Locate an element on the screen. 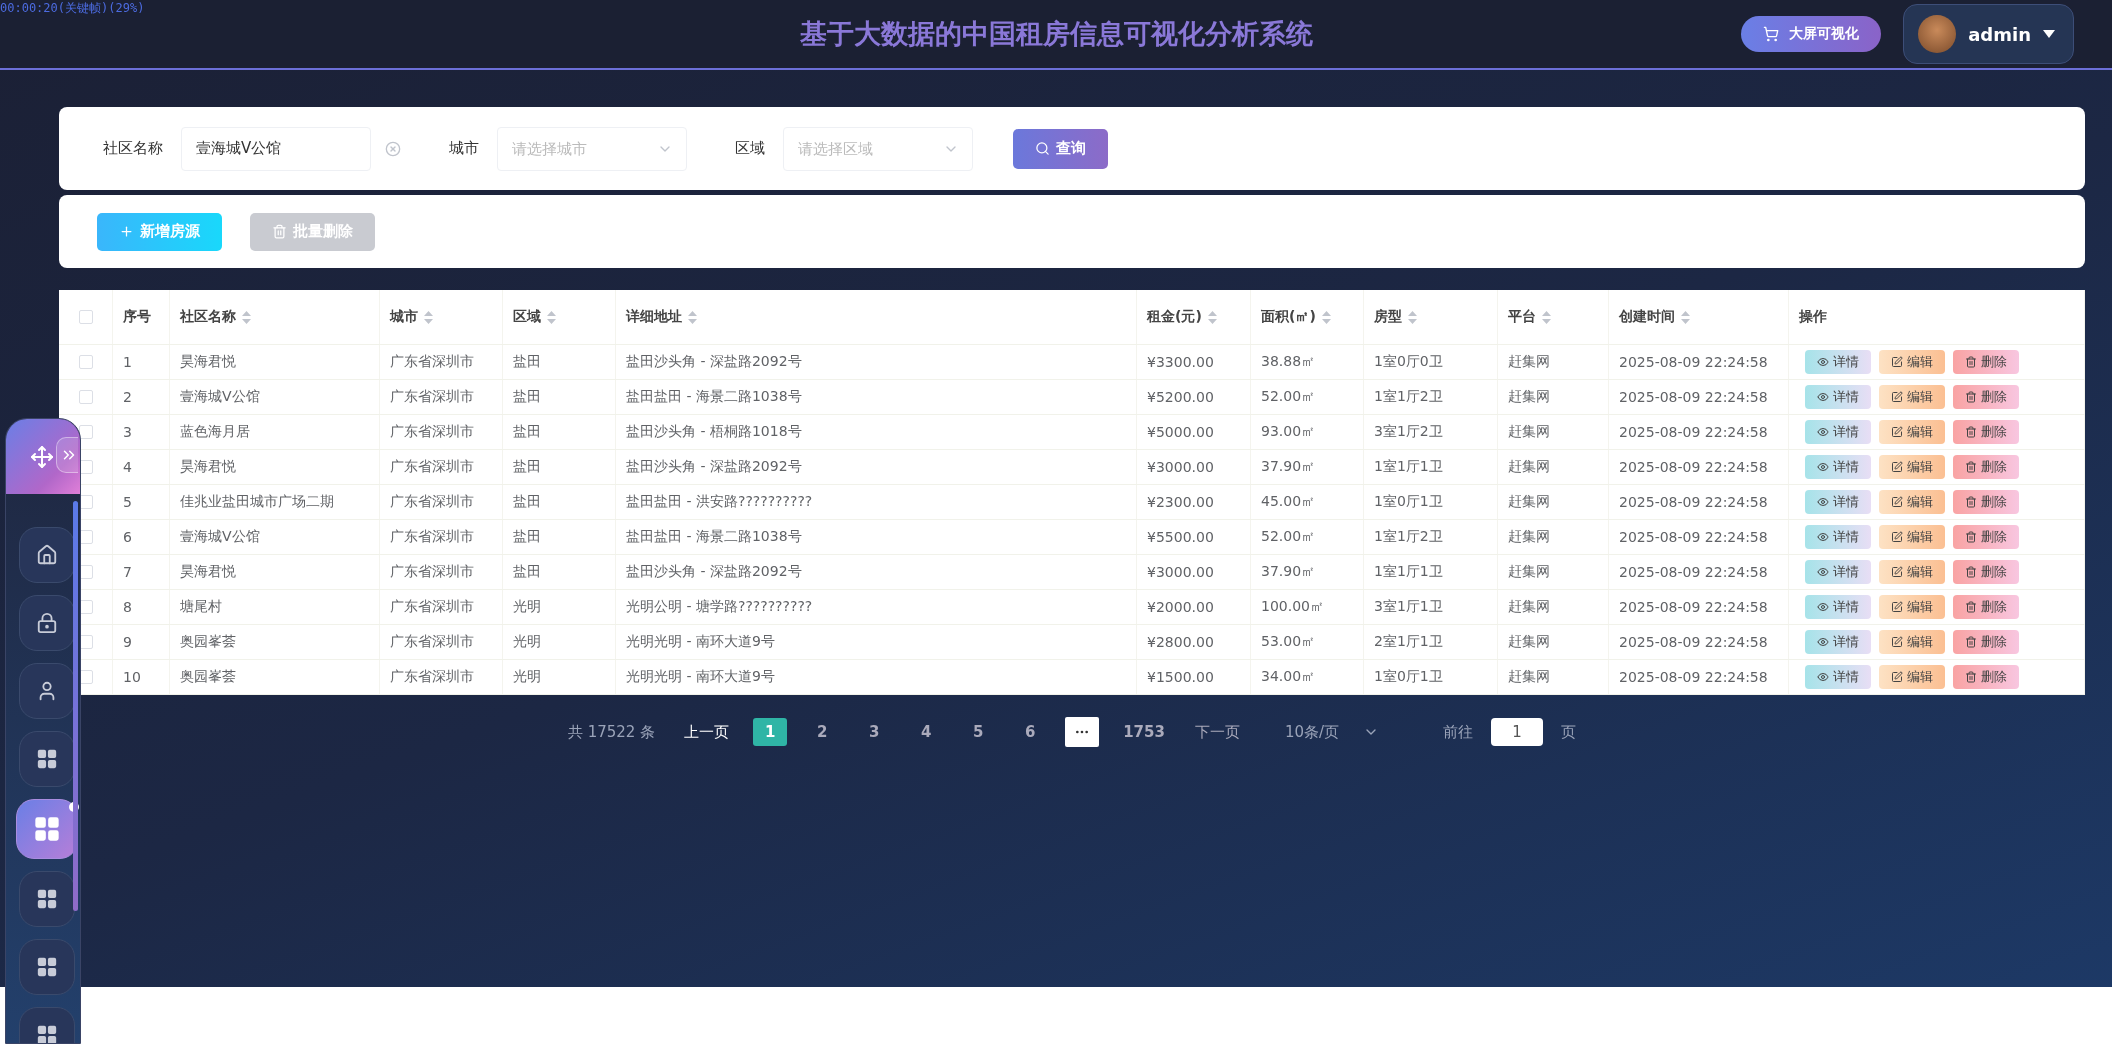 The image size is (2112, 1044). cart-icon is located at coordinates (1771, 34).